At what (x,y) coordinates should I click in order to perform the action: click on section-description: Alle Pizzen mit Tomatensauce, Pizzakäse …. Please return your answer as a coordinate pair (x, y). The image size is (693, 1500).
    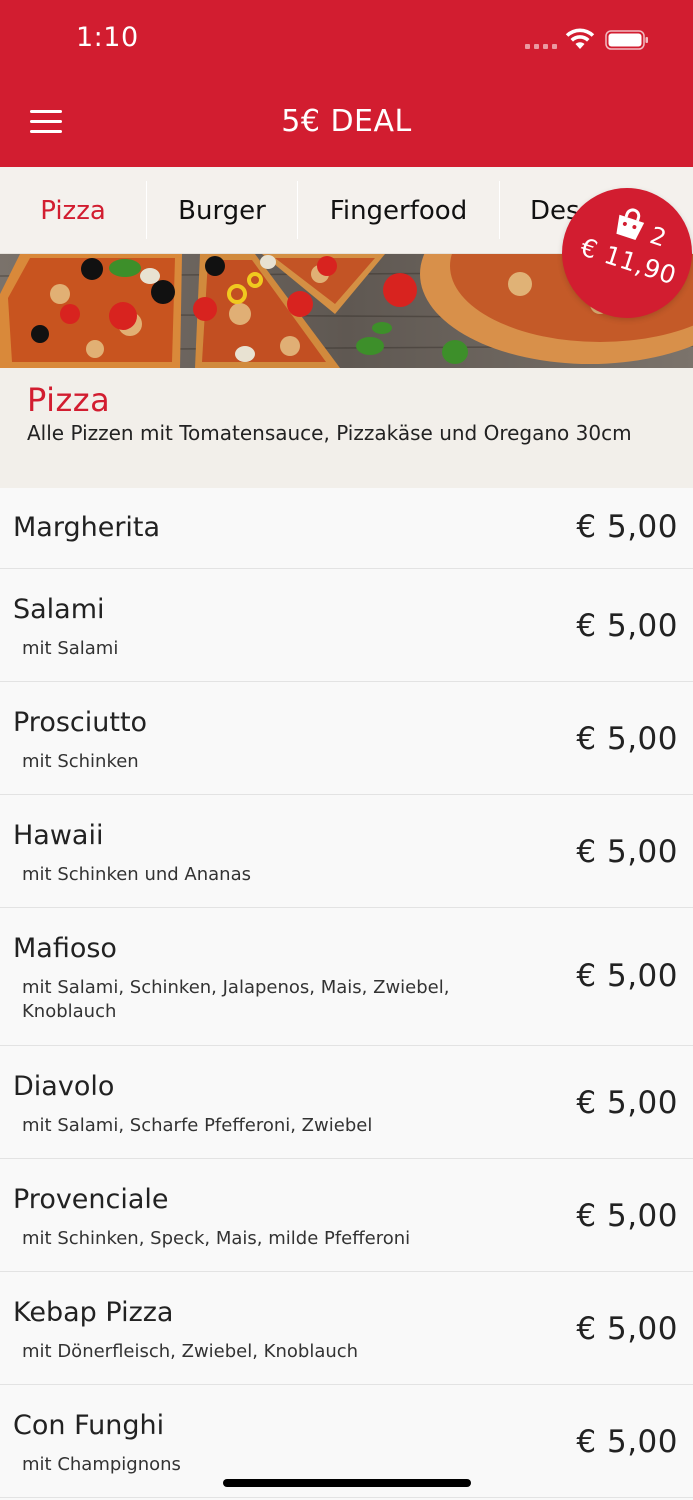
    Looking at the image, I should click on (329, 433).